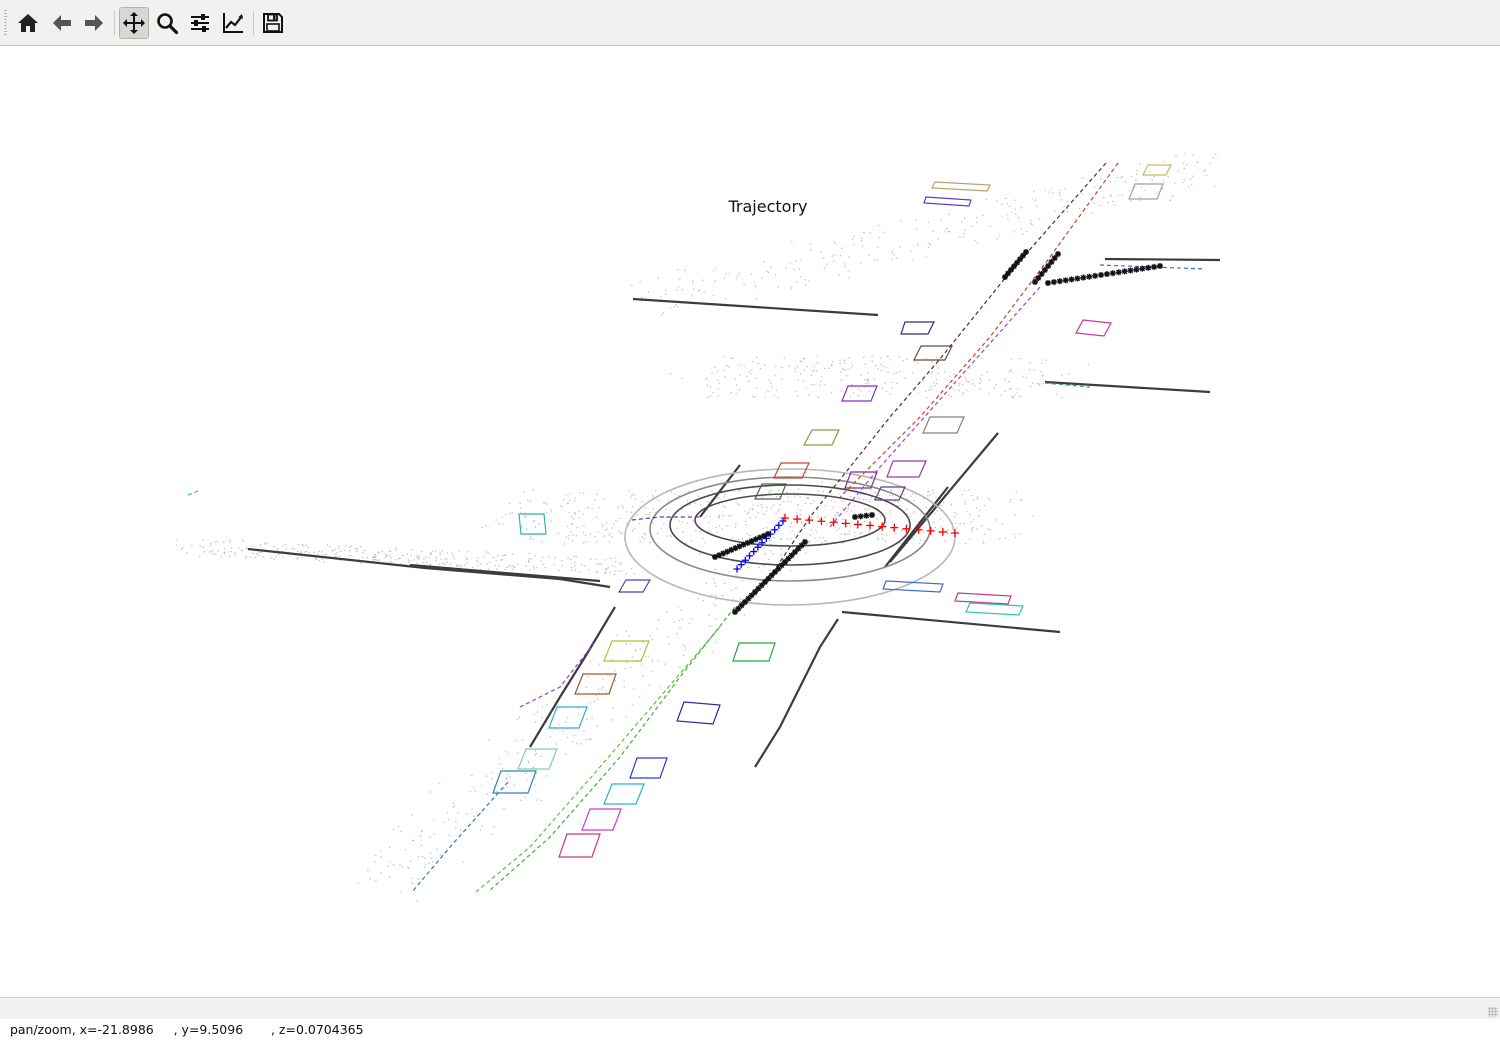  I want to click on move-arrows-icon, so click(134, 23).